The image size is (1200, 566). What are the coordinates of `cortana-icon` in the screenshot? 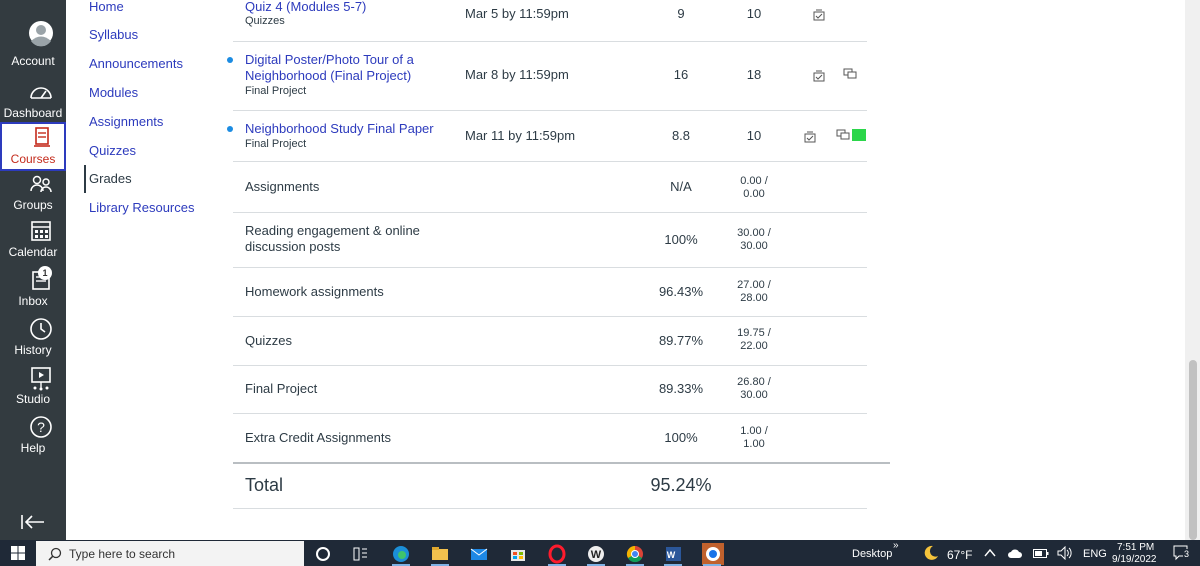 It's located at (323, 554).